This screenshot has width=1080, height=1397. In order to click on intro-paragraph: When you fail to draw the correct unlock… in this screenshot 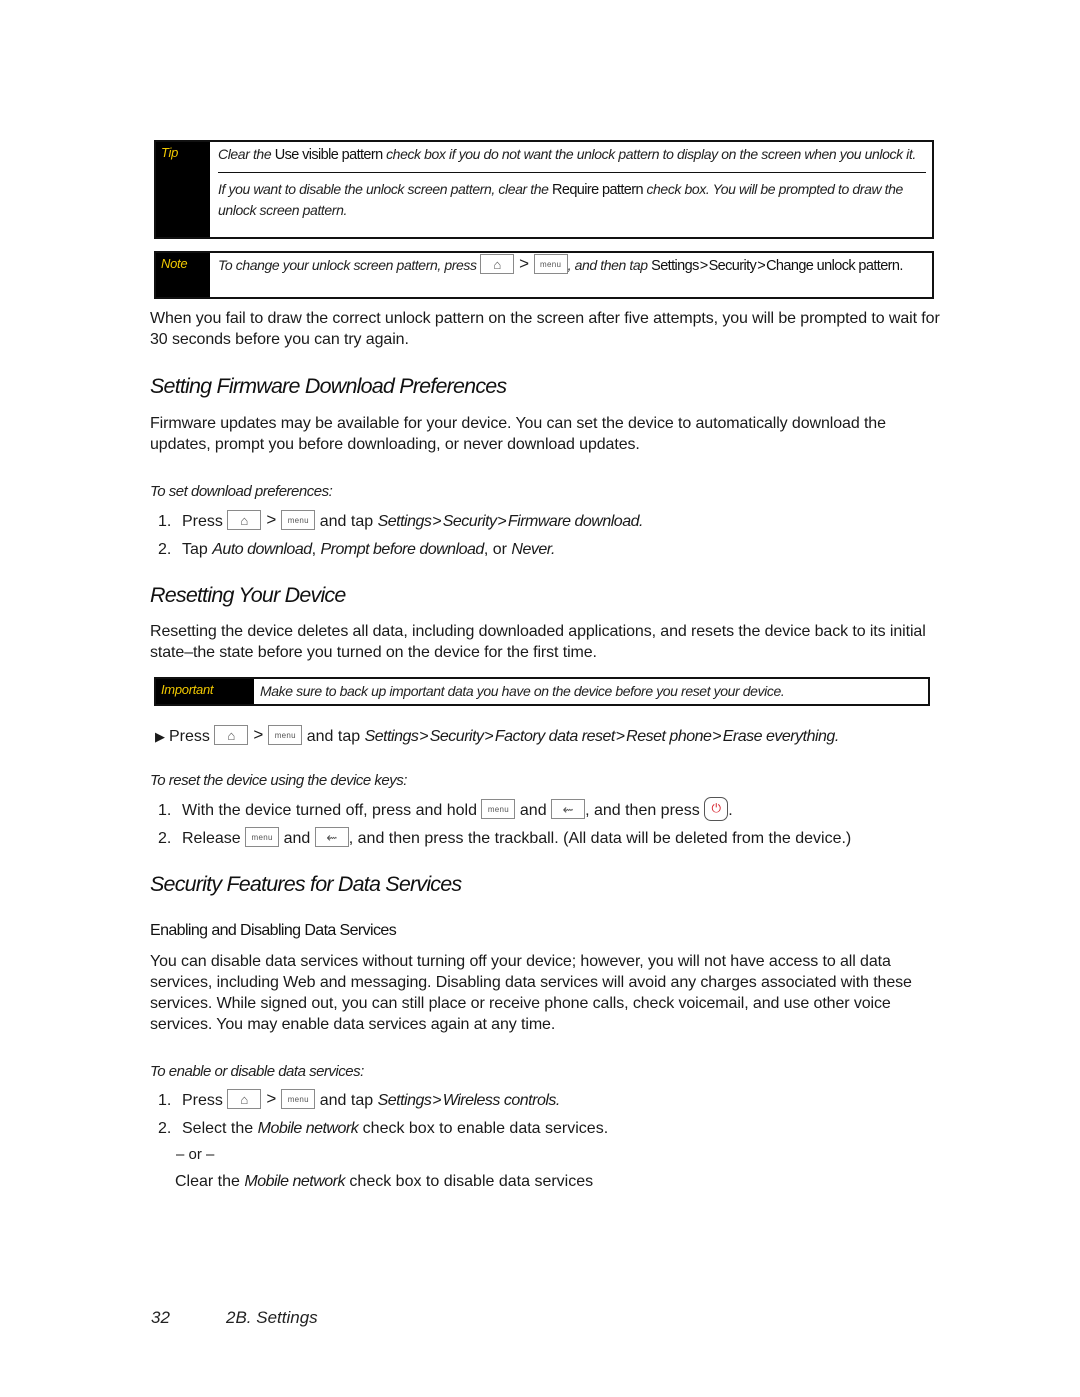, I will do `click(545, 329)`.